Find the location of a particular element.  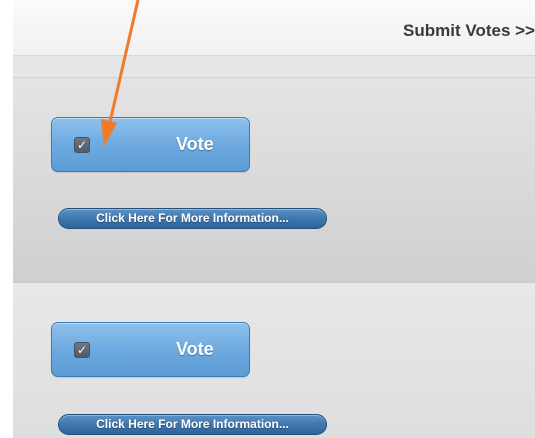

header-bar: Submit Votes >> is located at coordinates (274, 28).